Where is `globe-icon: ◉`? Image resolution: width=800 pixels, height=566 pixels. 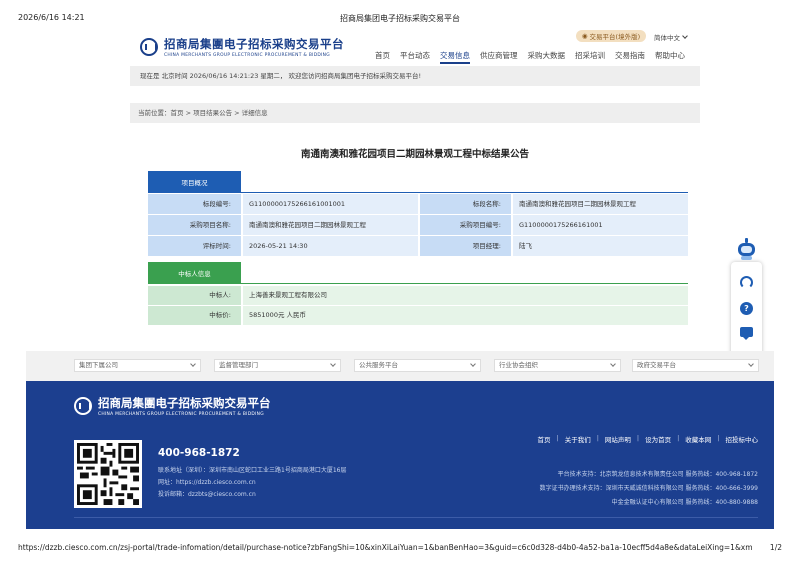
globe-icon: ◉ is located at coordinates (584, 36).